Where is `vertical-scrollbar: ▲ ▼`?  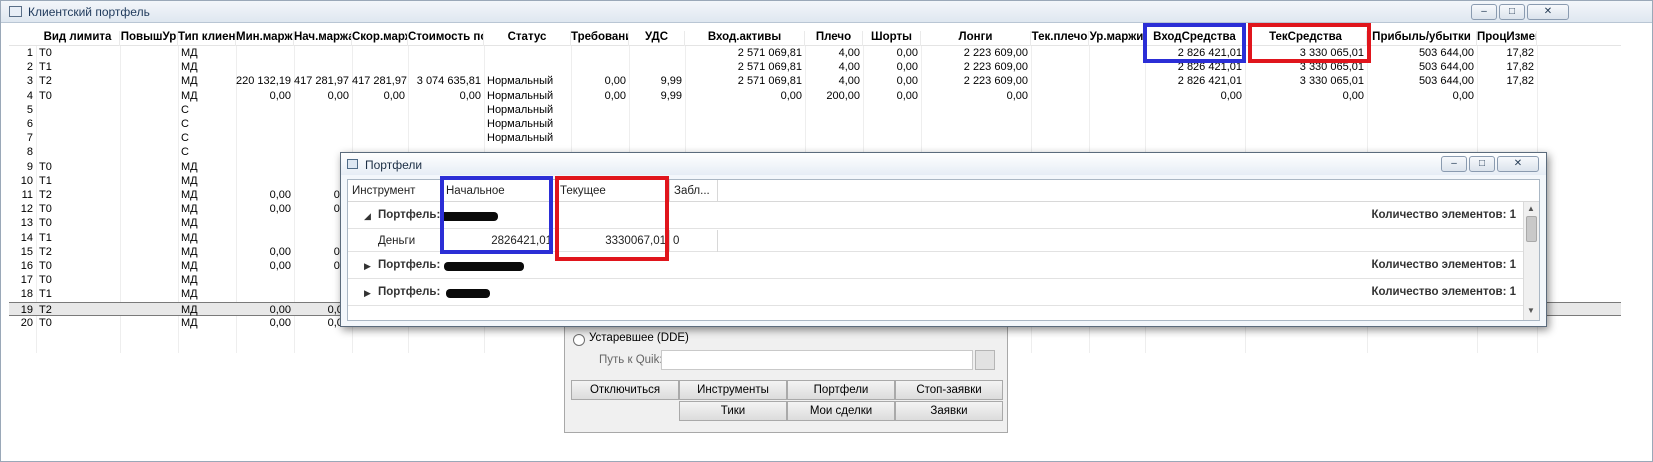
vertical-scrollbar: ▲ ▼ is located at coordinates (1531, 261).